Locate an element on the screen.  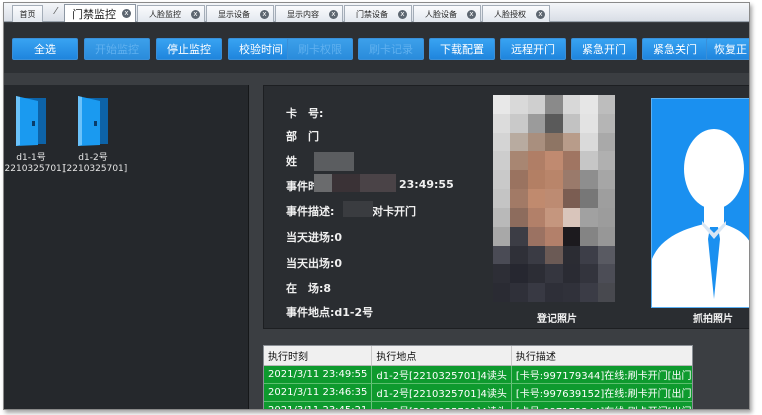
select-all-button: 全选 is located at coordinates (45, 49).